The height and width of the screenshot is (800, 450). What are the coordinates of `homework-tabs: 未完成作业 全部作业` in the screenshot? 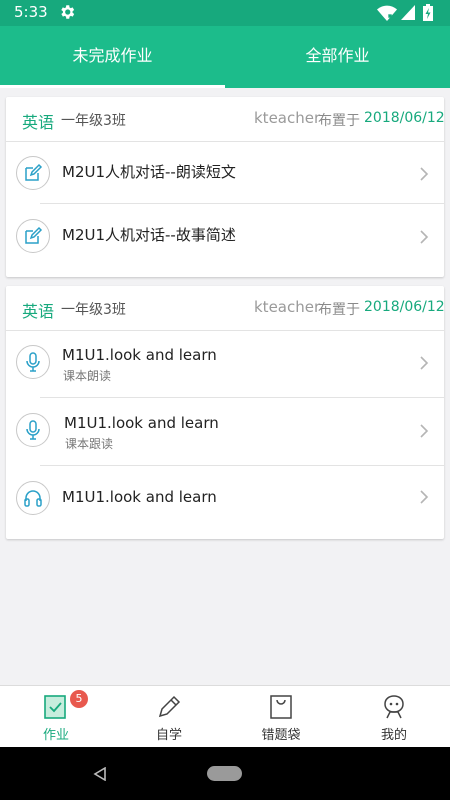 It's located at (225, 57).